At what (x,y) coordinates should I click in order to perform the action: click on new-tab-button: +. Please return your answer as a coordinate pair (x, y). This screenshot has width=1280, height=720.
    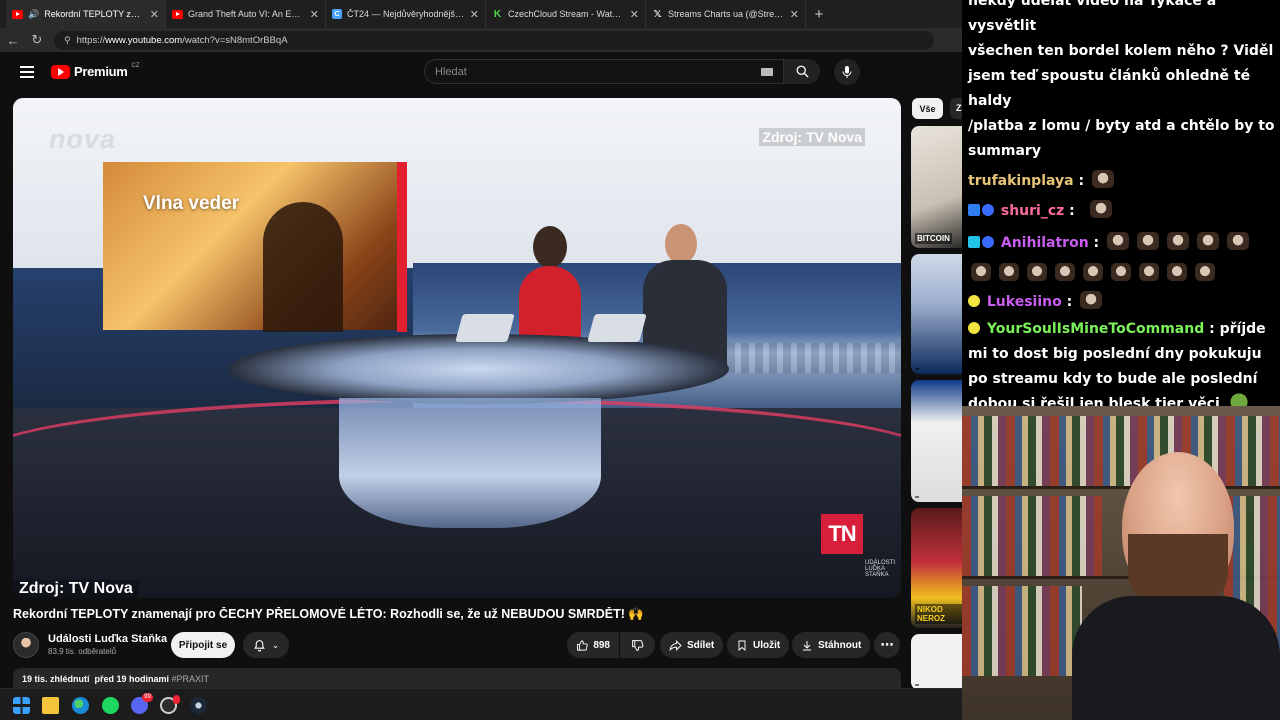
    Looking at the image, I should click on (819, 14).